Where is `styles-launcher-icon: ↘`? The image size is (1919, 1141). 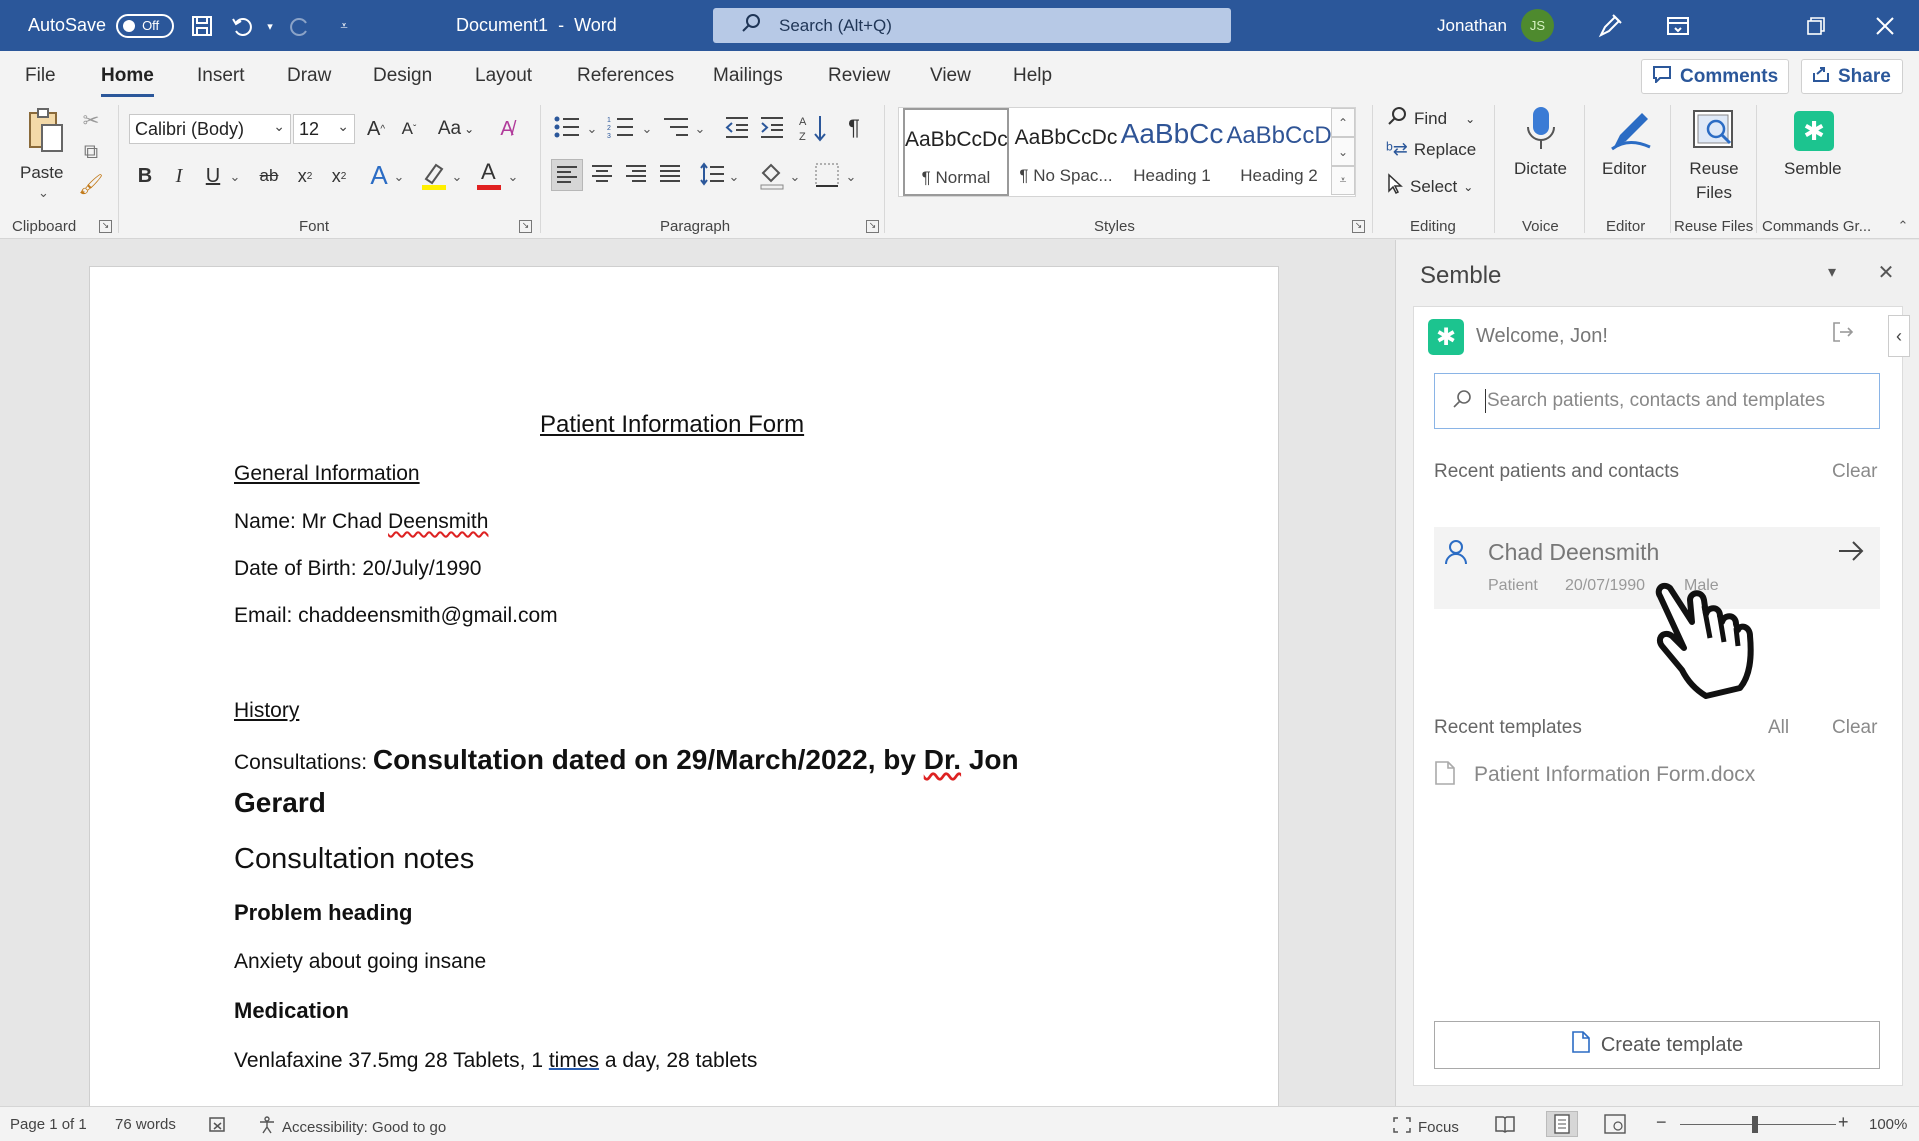 styles-launcher-icon: ↘ is located at coordinates (1358, 226).